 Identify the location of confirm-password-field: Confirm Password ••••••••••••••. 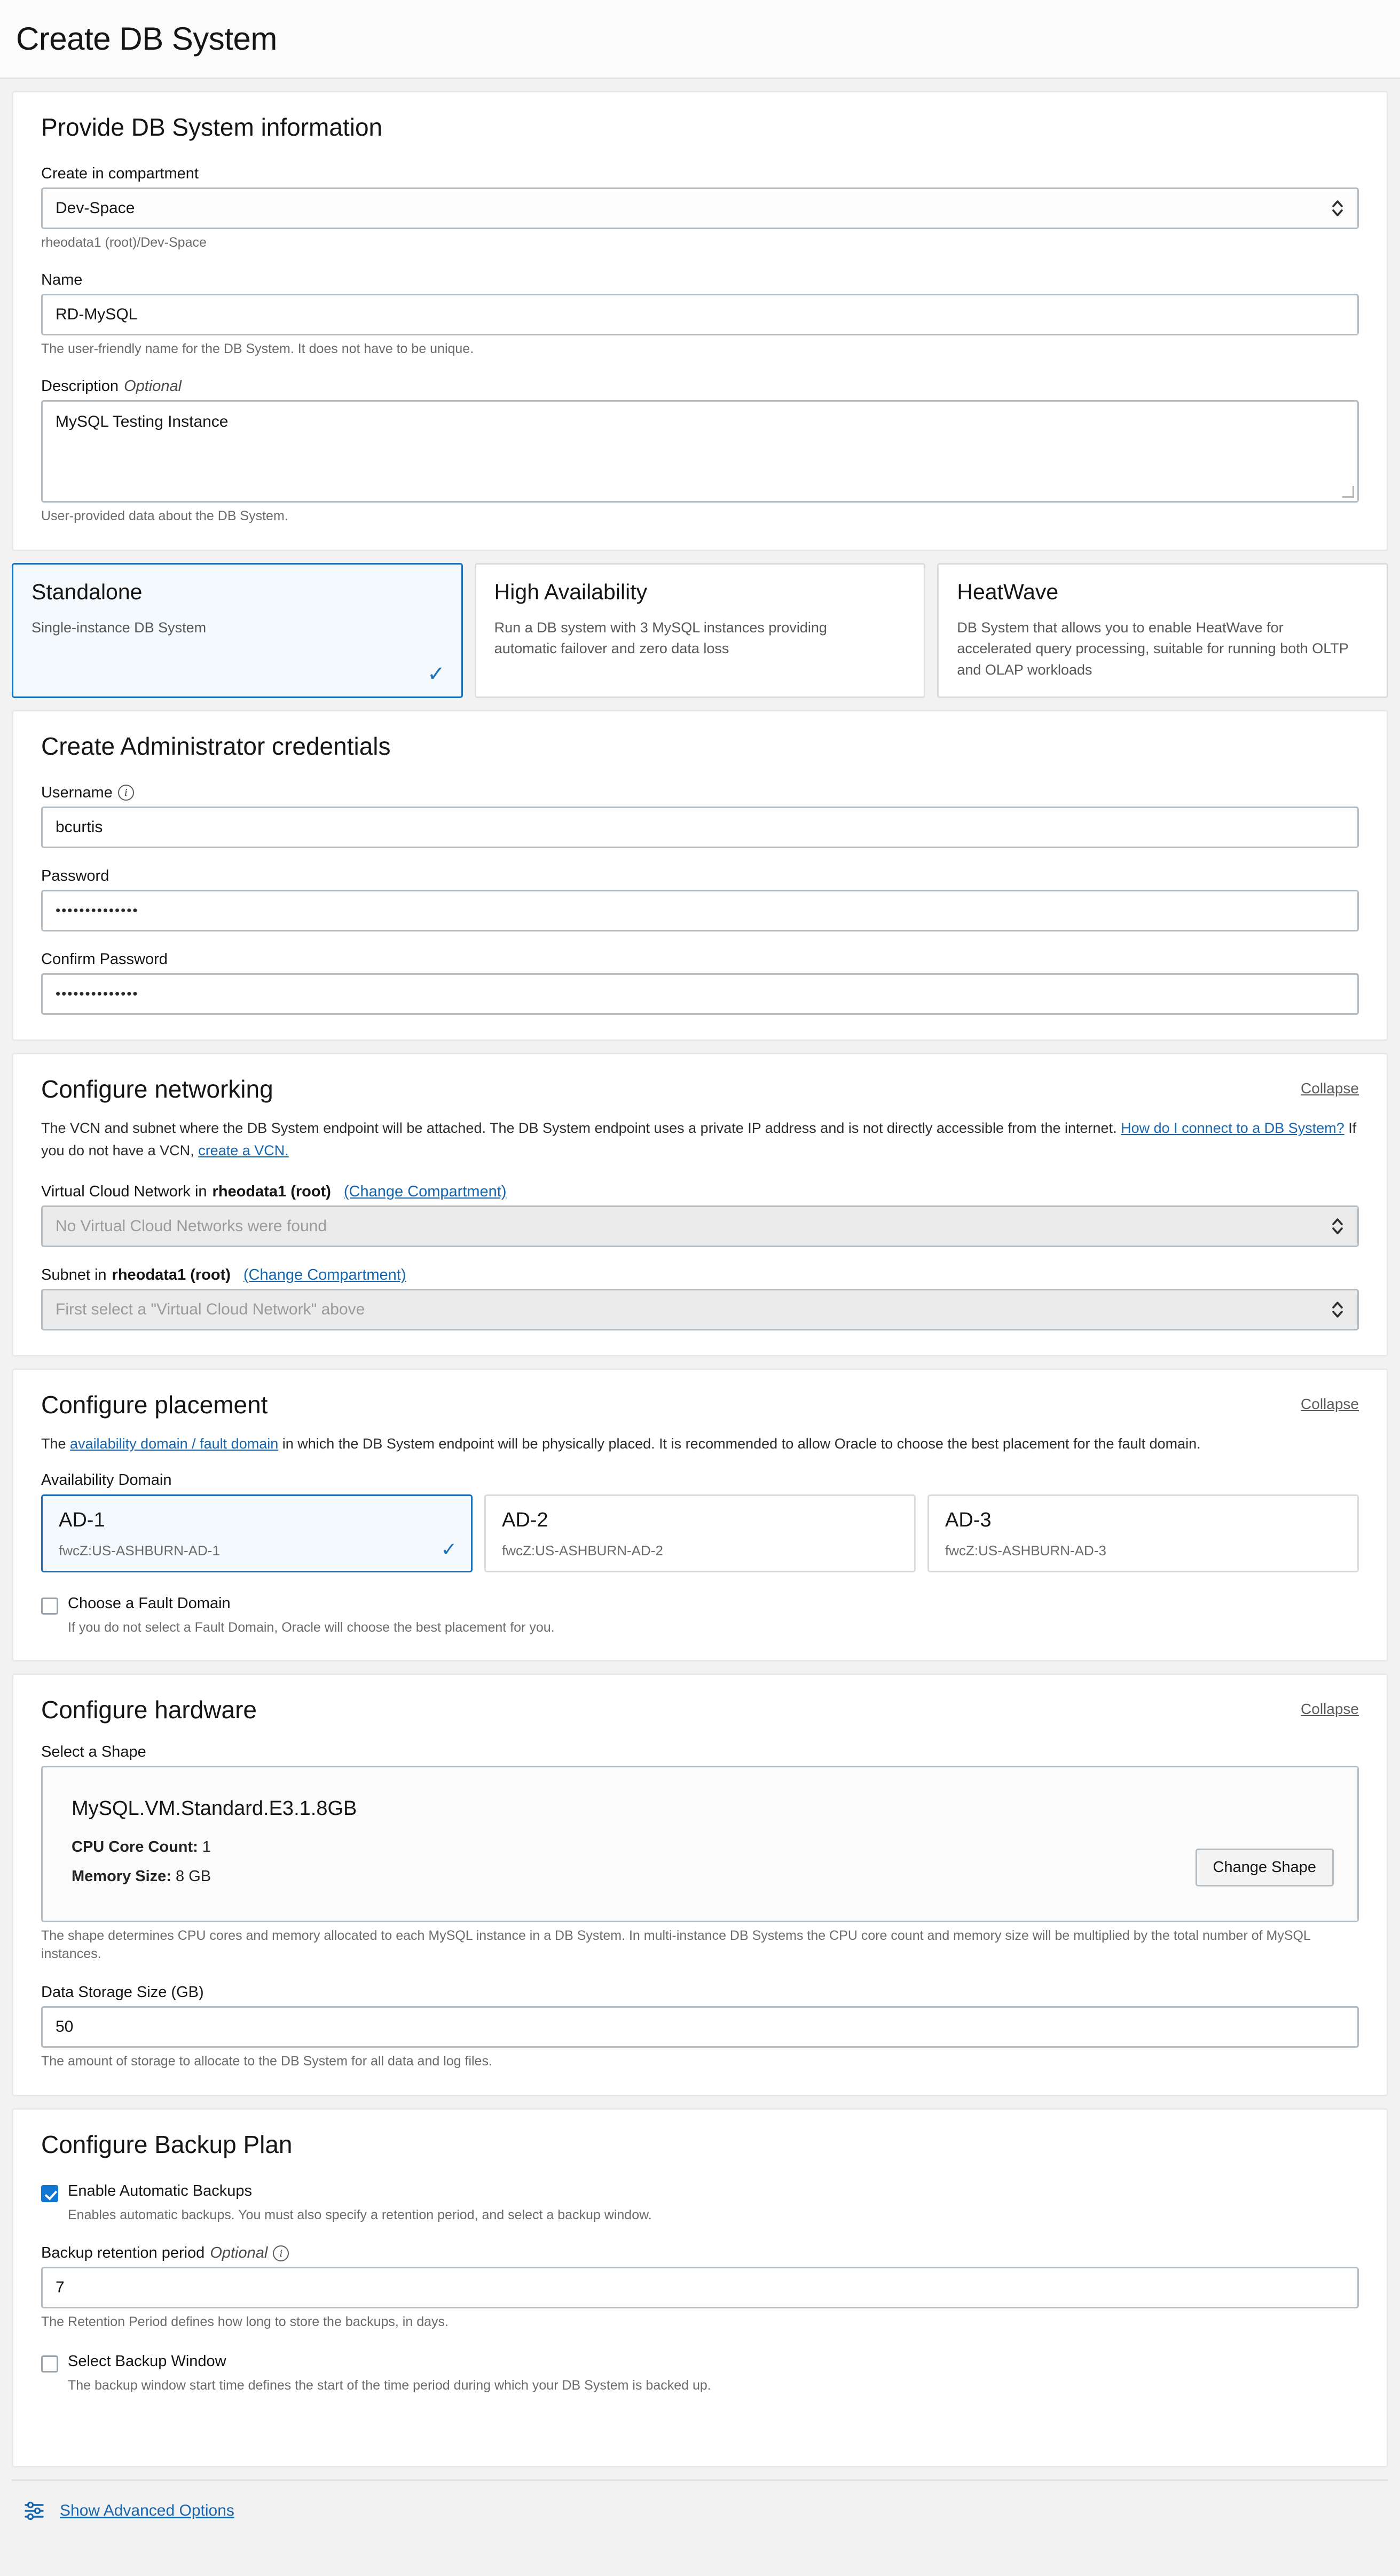
(700, 983).